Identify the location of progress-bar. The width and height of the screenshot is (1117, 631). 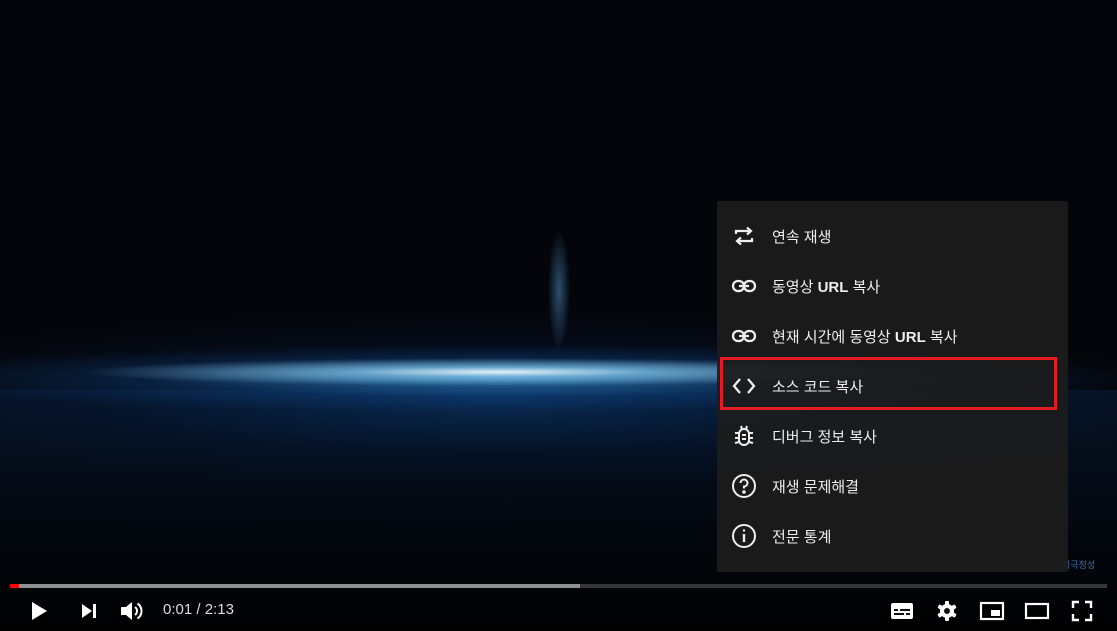
(558, 586).